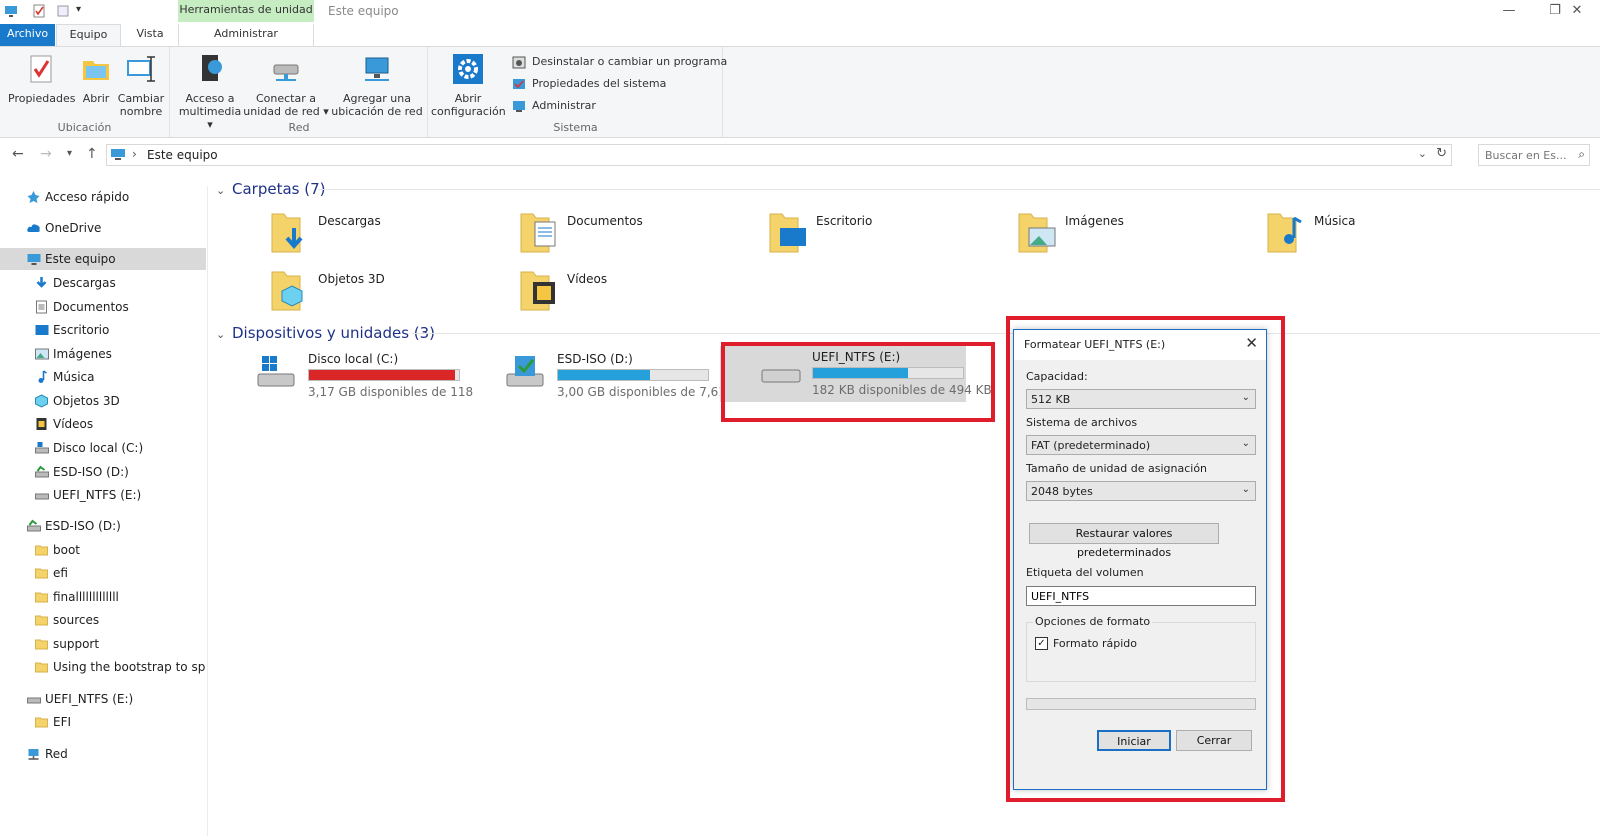 The height and width of the screenshot is (836, 1600). What do you see at coordinates (89, 699) in the screenshot?
I see `sidebar-item-label: UEFI_NTFS (E:)` at bounding box center [89, 699].